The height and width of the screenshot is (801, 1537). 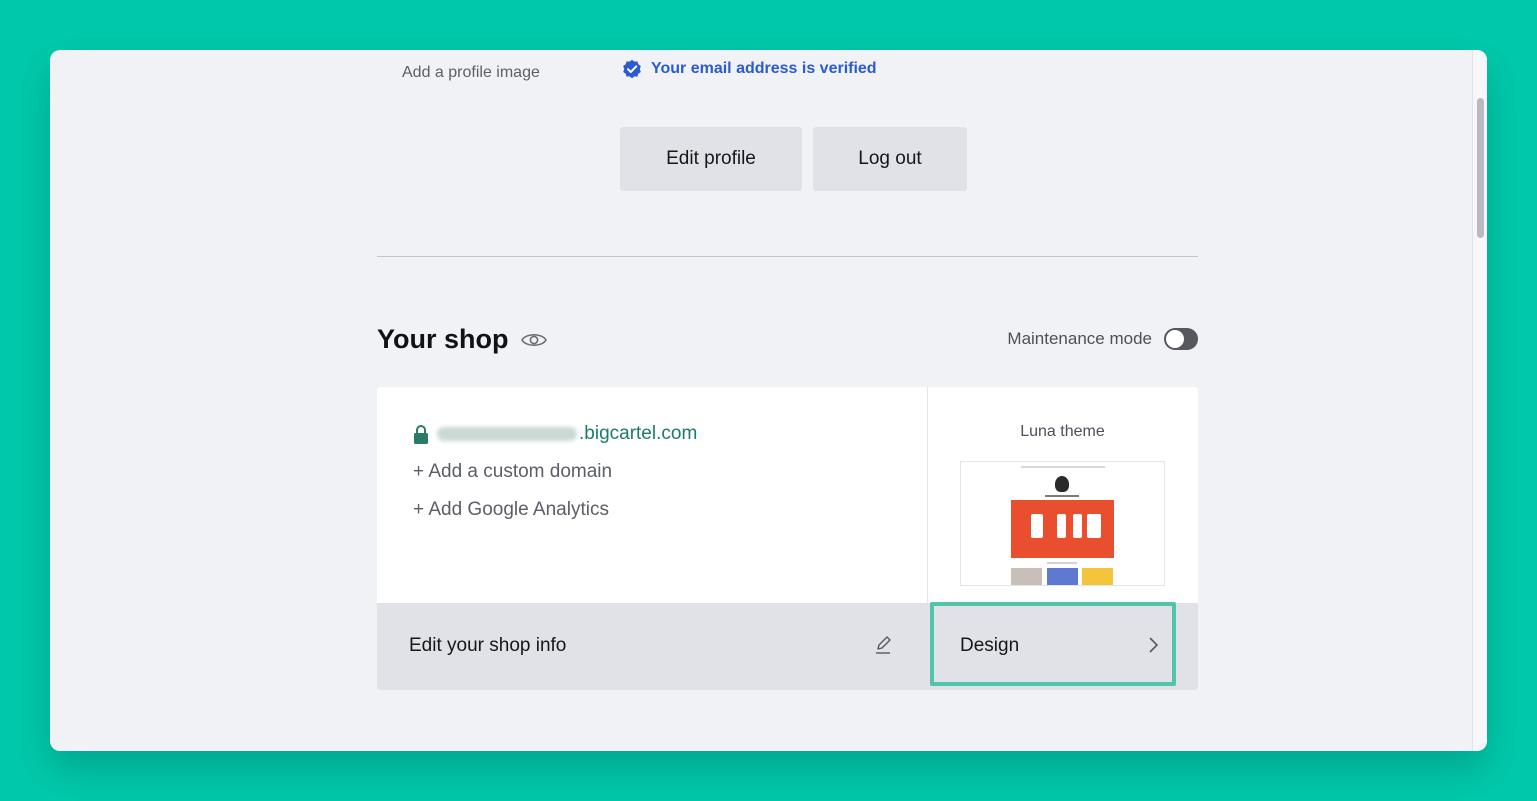 I want to click on design-highlight-box, so click(x=1053, y=644).